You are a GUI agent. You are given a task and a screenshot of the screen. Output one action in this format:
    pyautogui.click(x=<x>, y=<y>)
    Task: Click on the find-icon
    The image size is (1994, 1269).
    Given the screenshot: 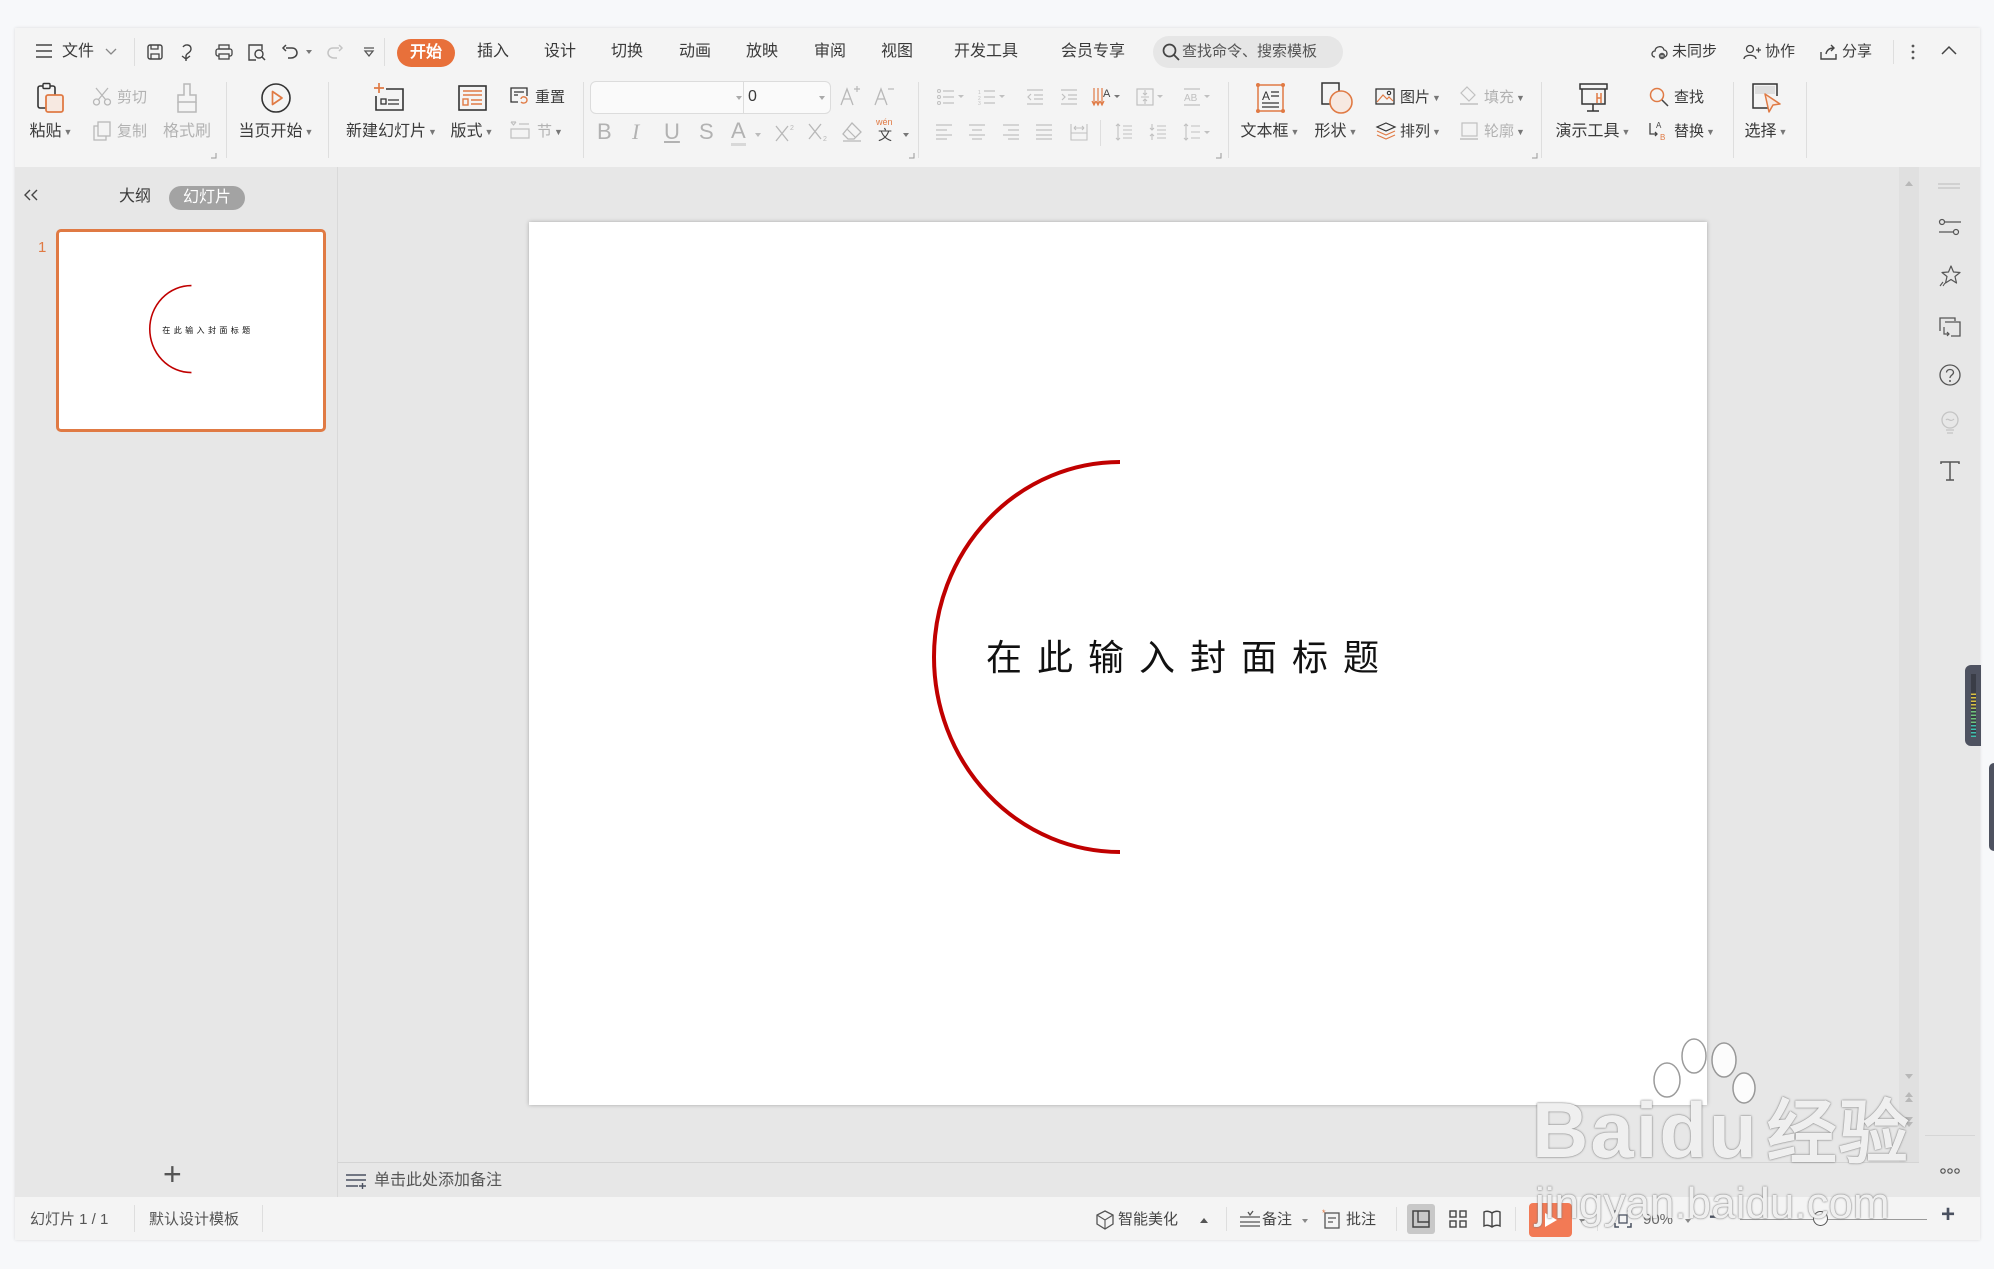 What is the action you would take?
    pyautogui.click(x=1659, y=97)
    